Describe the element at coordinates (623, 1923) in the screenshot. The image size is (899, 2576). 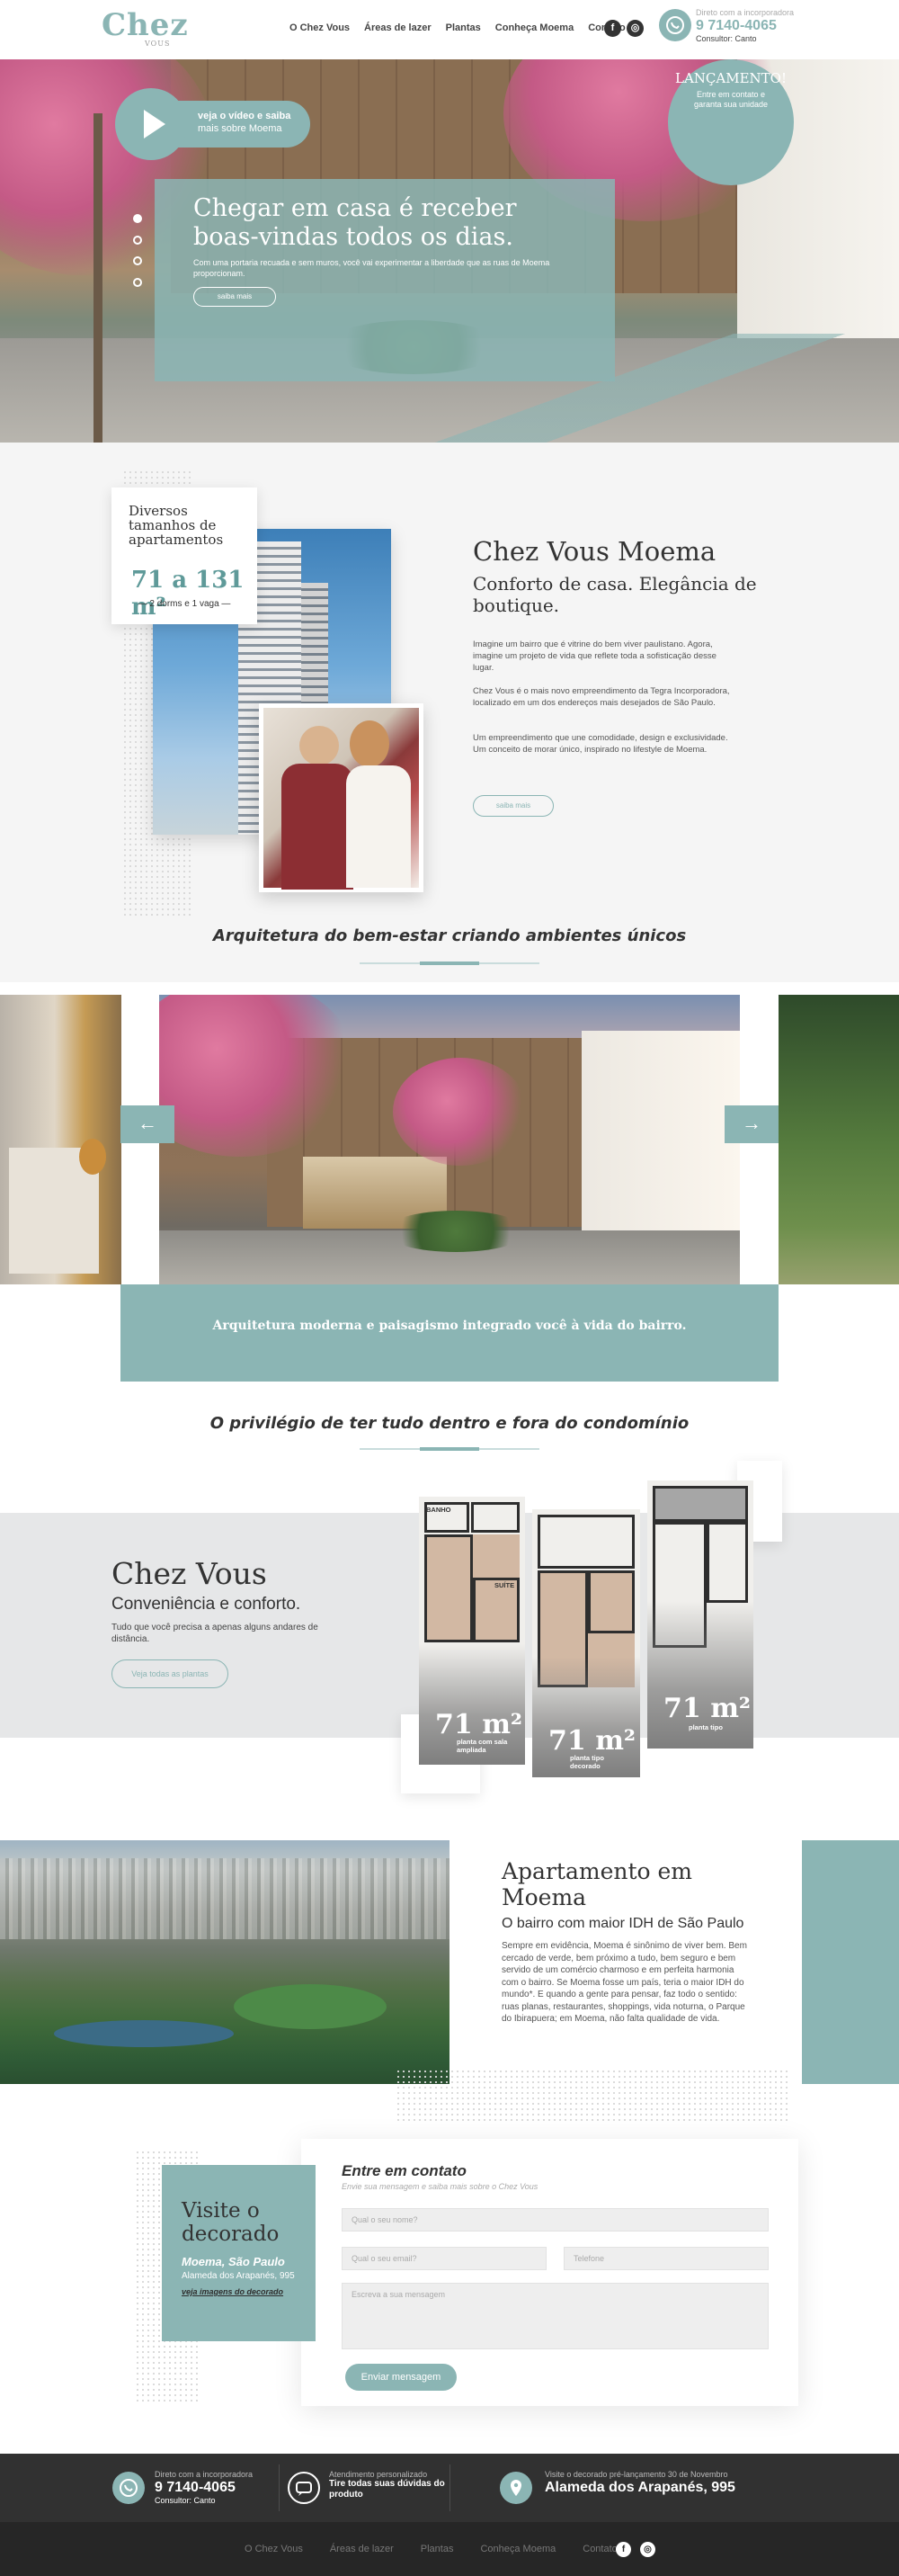
I see `moema-subtitle: O bairro com maior IDH de São Paulo` at that location.